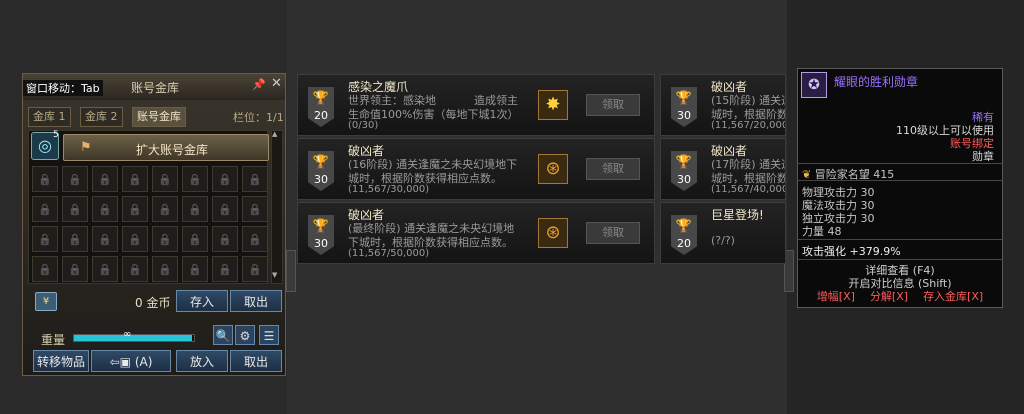  What do you see at coordinates (256, 301) in the screenshot?
I see `withdraw-button: 取出` at bounding box center [256, 301].